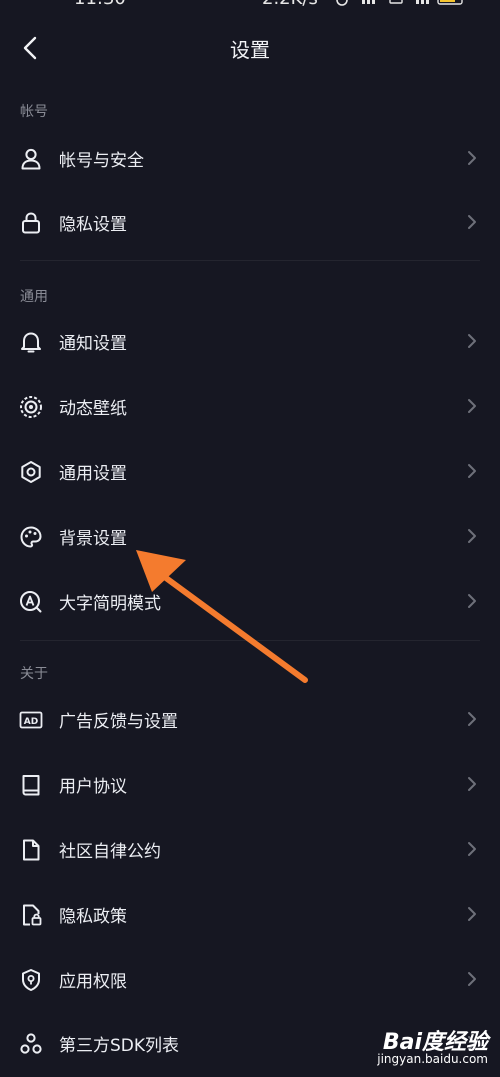  What do you see at coordinates (93, 409) in the screenshot?
I see `menu-item-label: 动态壁纸` at bounding box center [93, 409].